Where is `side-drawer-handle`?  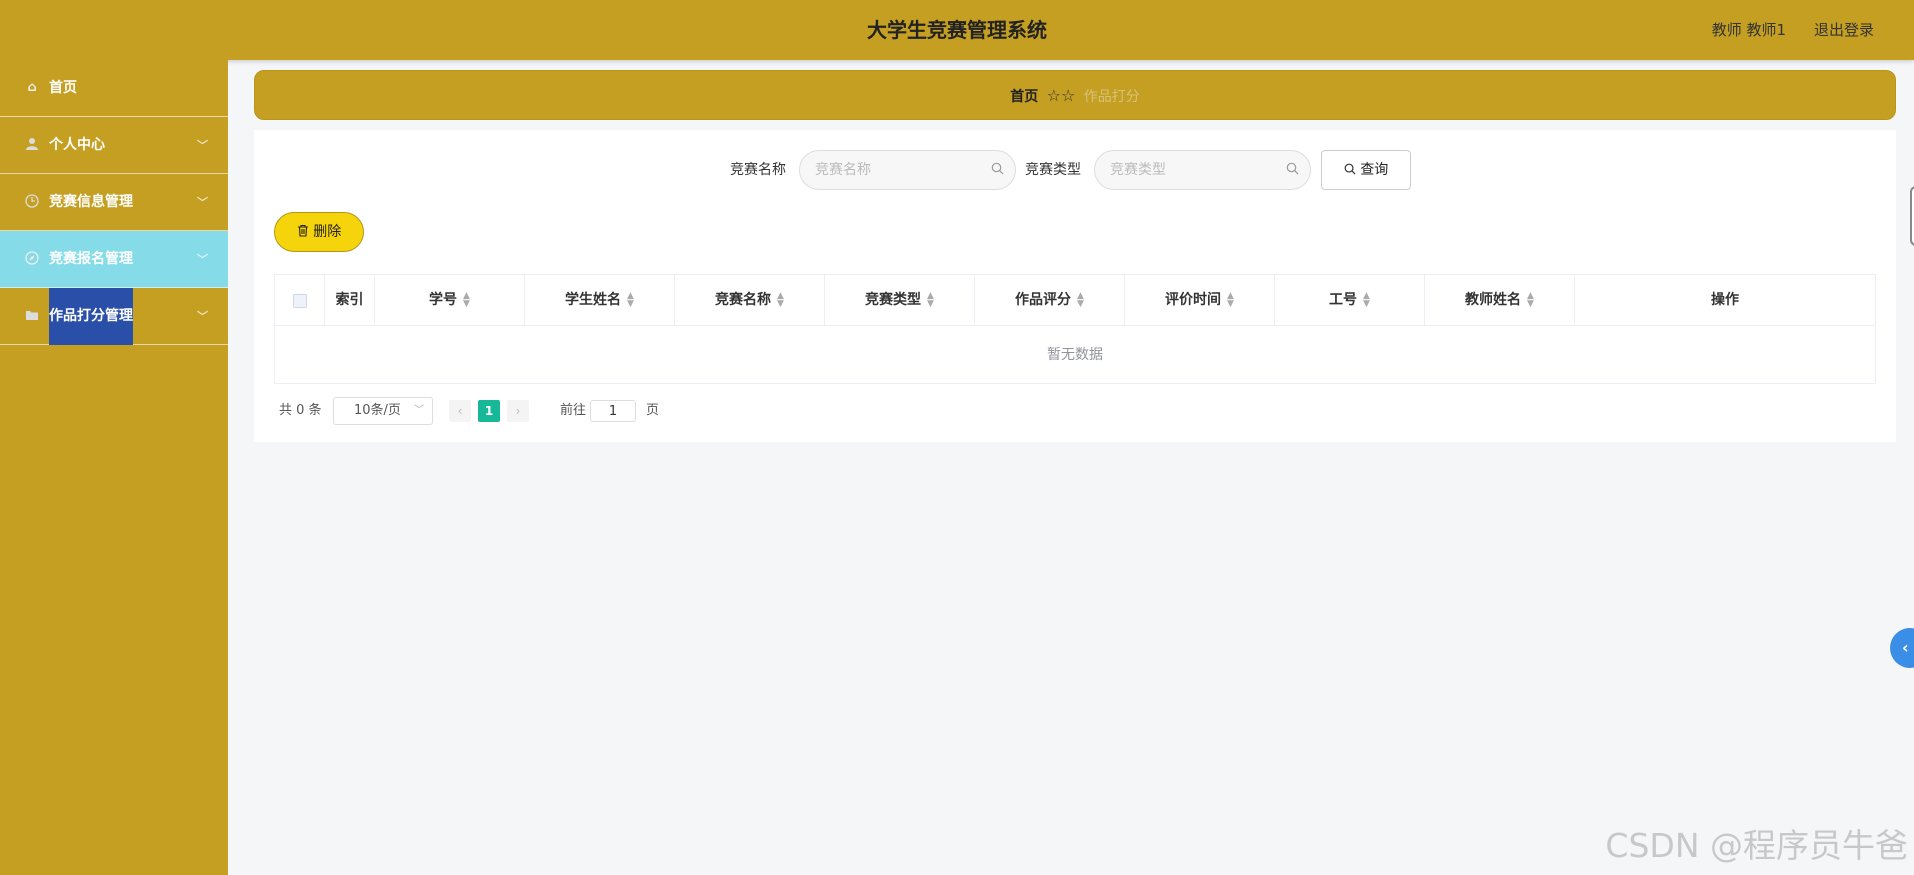
side-drawer-handle is located at coordinates (1912, 216).